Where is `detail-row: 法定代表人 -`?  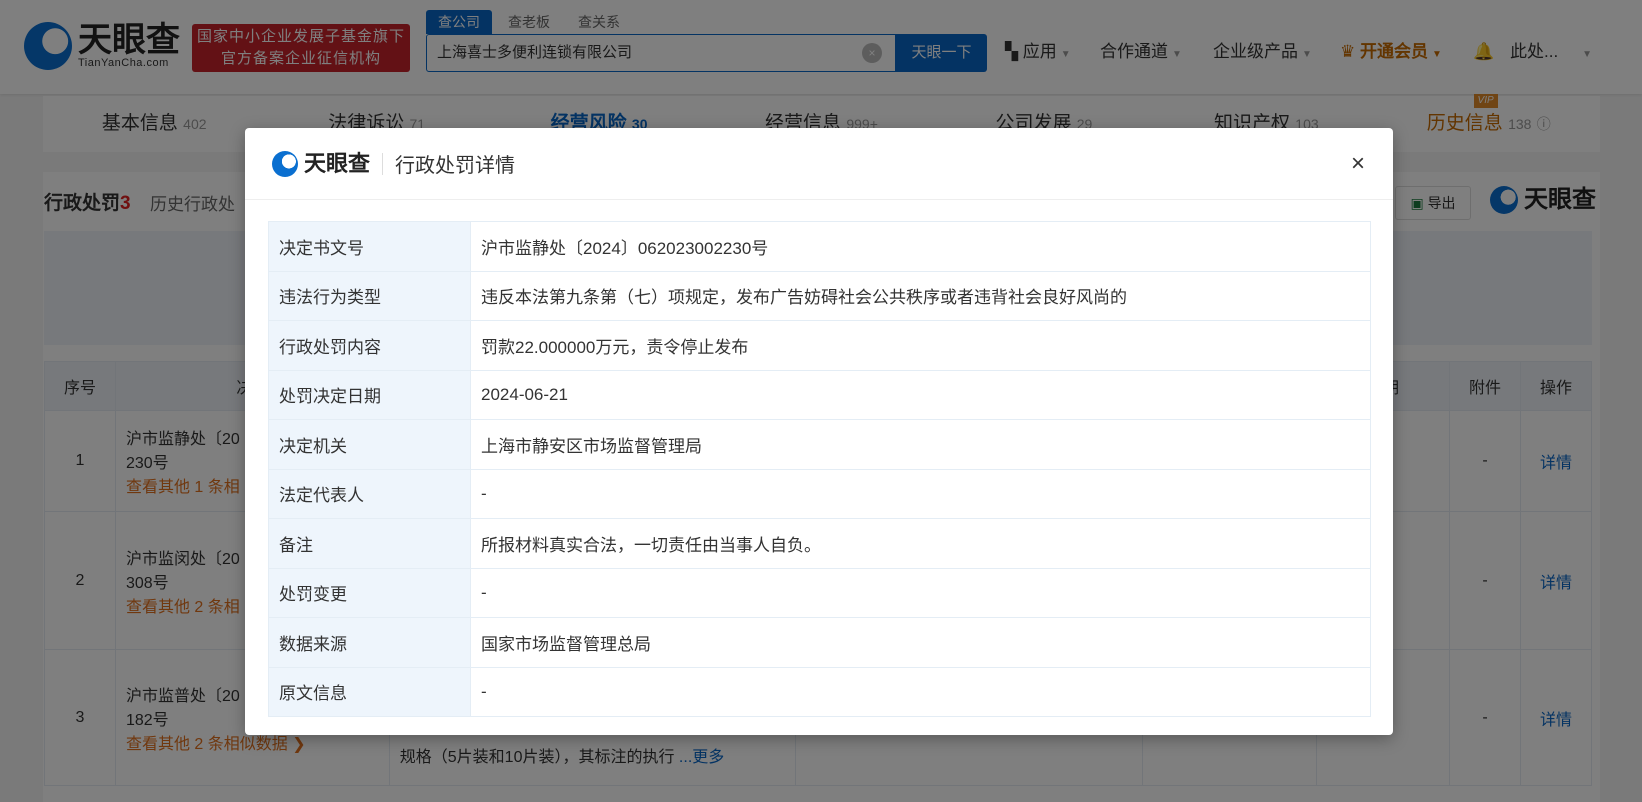 detail-row: 法定代表人 - is located at coordinates (819, 493).